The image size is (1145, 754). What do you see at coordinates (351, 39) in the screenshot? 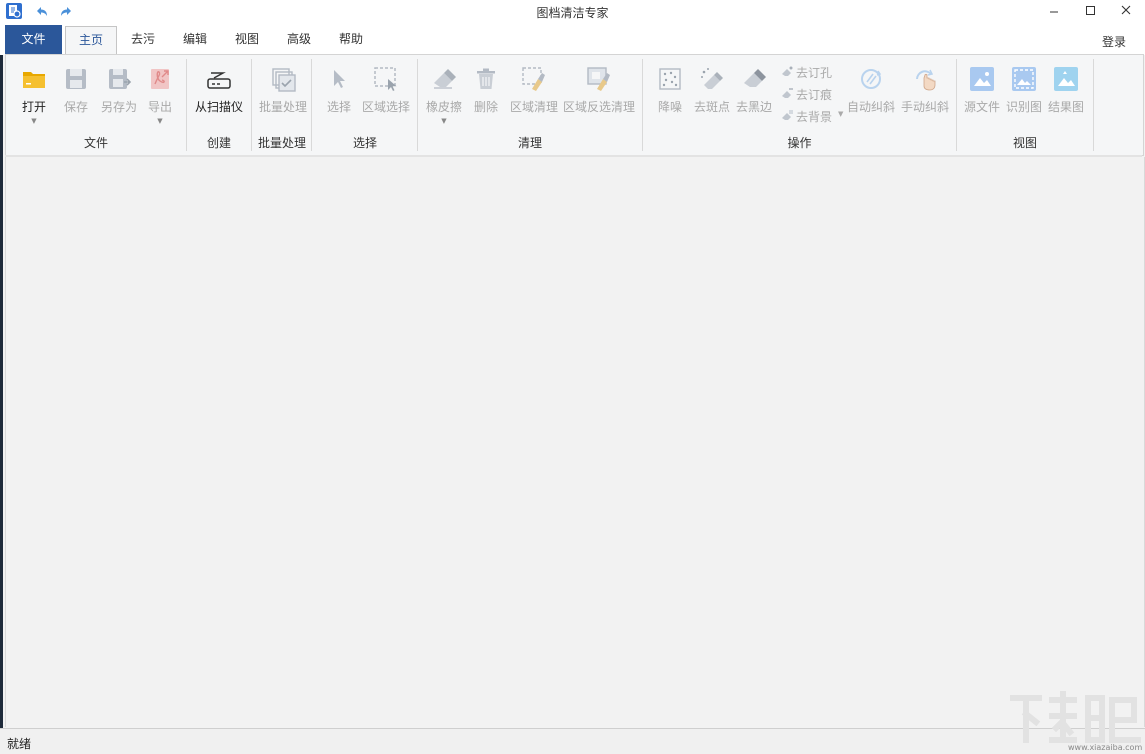
I see `tab-help: 帮助` at bounding box center [351, 39].